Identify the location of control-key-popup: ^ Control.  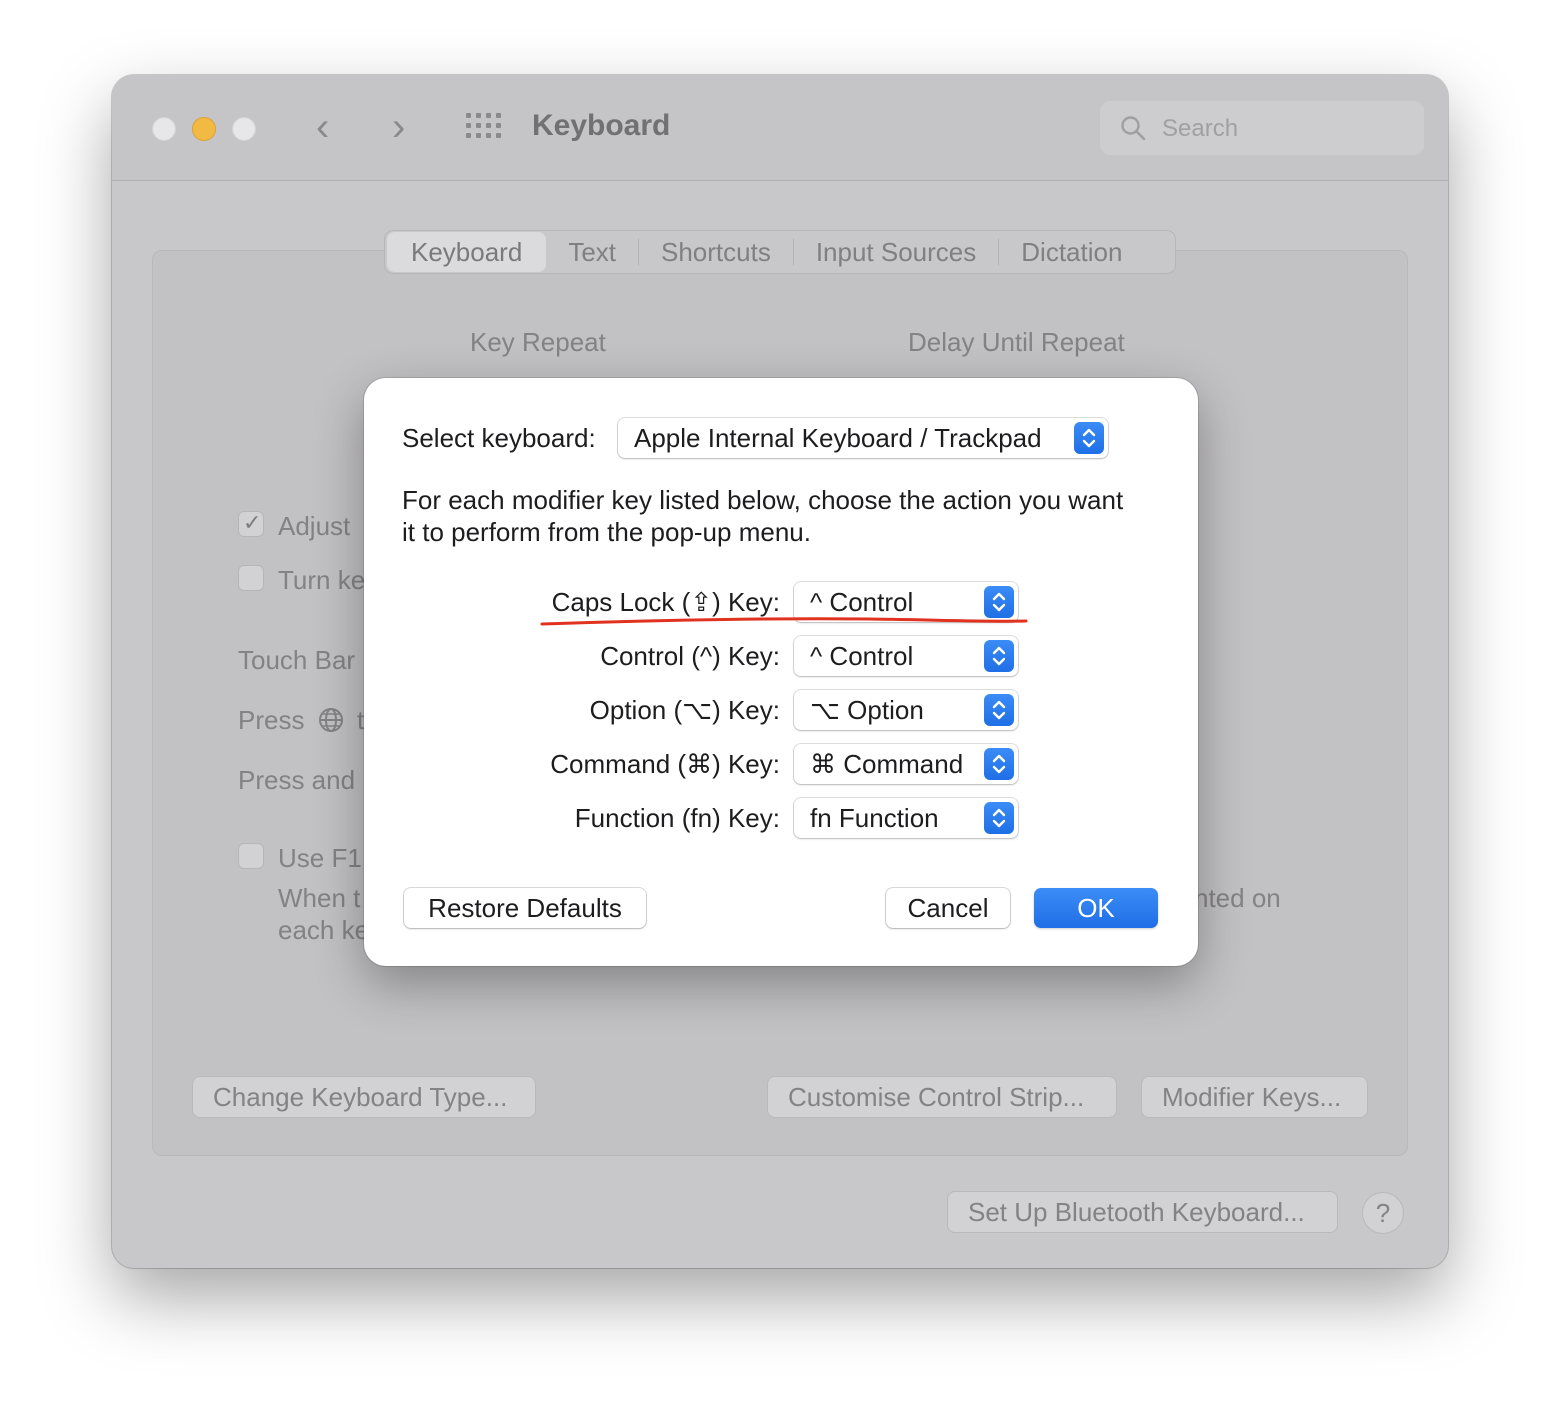
(906, 656).